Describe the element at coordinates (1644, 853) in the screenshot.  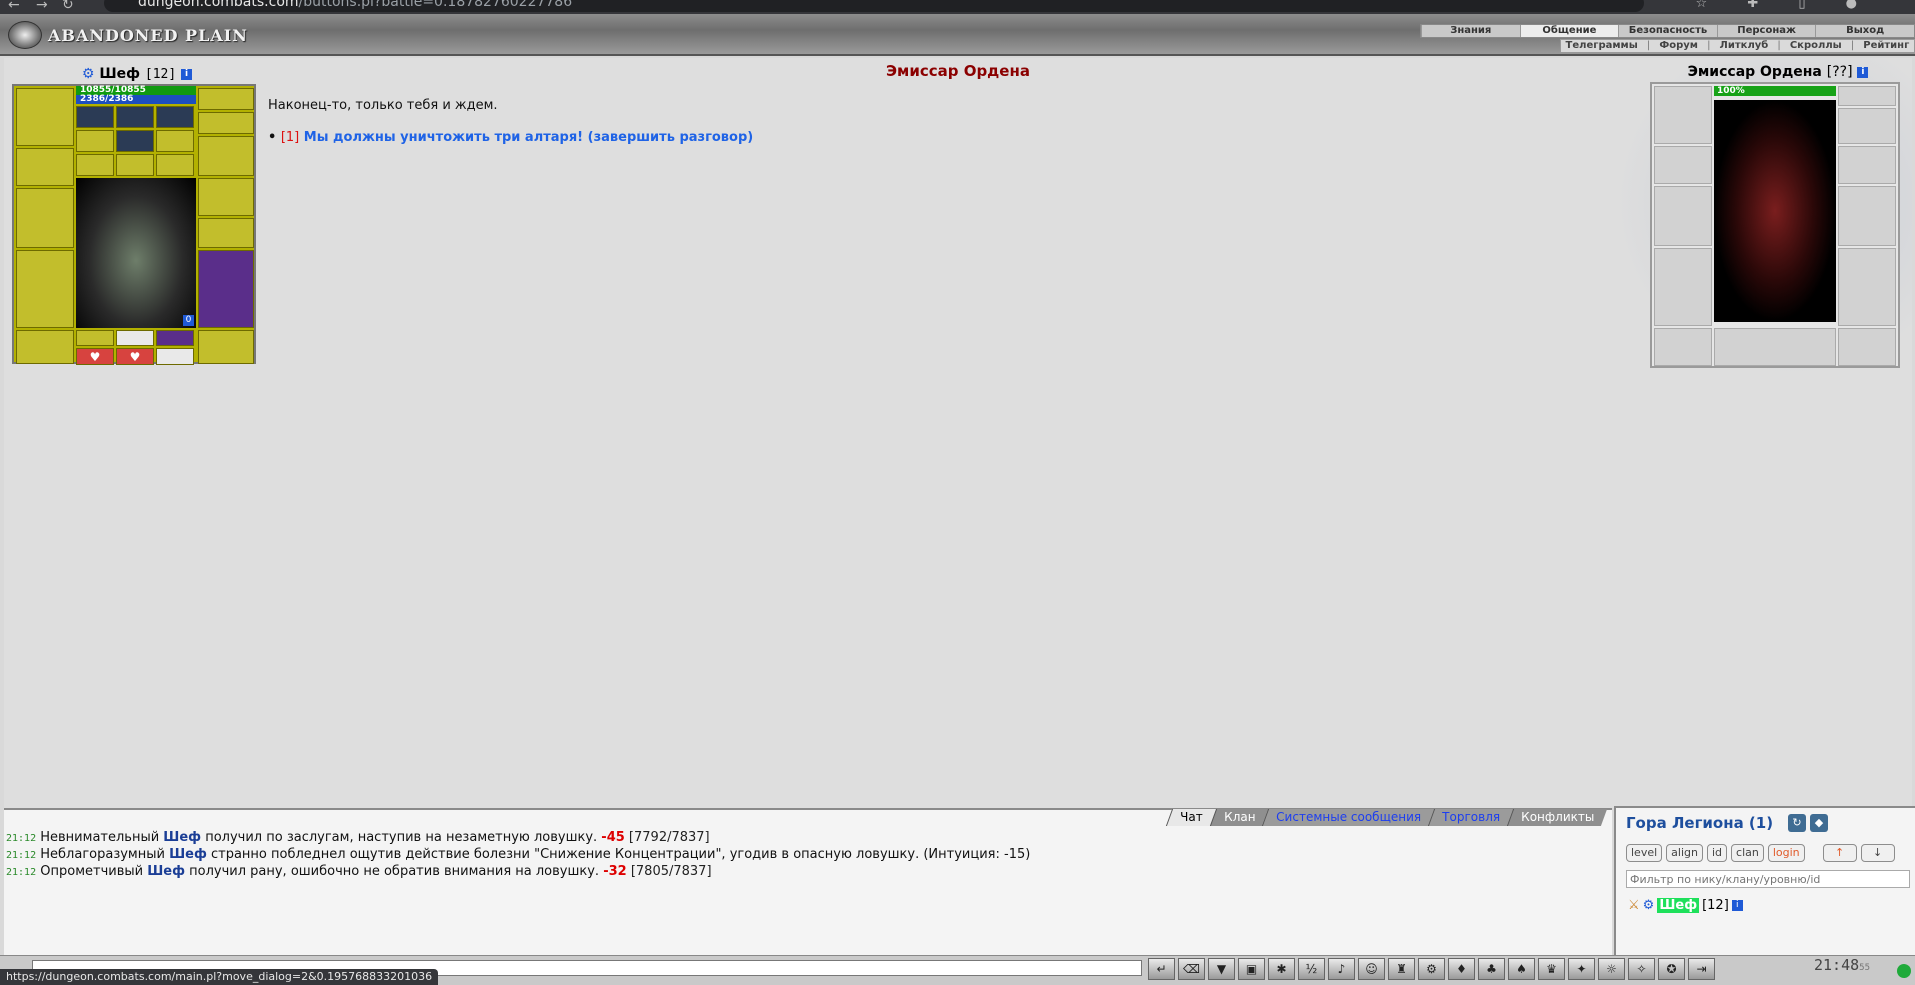
I see `filter-level-button: level` at that location.